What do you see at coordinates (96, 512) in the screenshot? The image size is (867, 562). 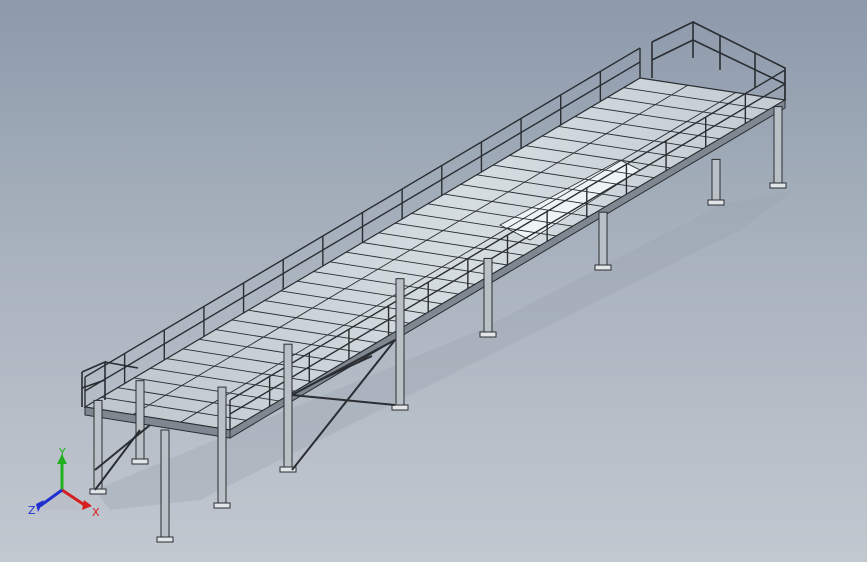 I see `x-axis-label: X` at bounding box center [96, 512].